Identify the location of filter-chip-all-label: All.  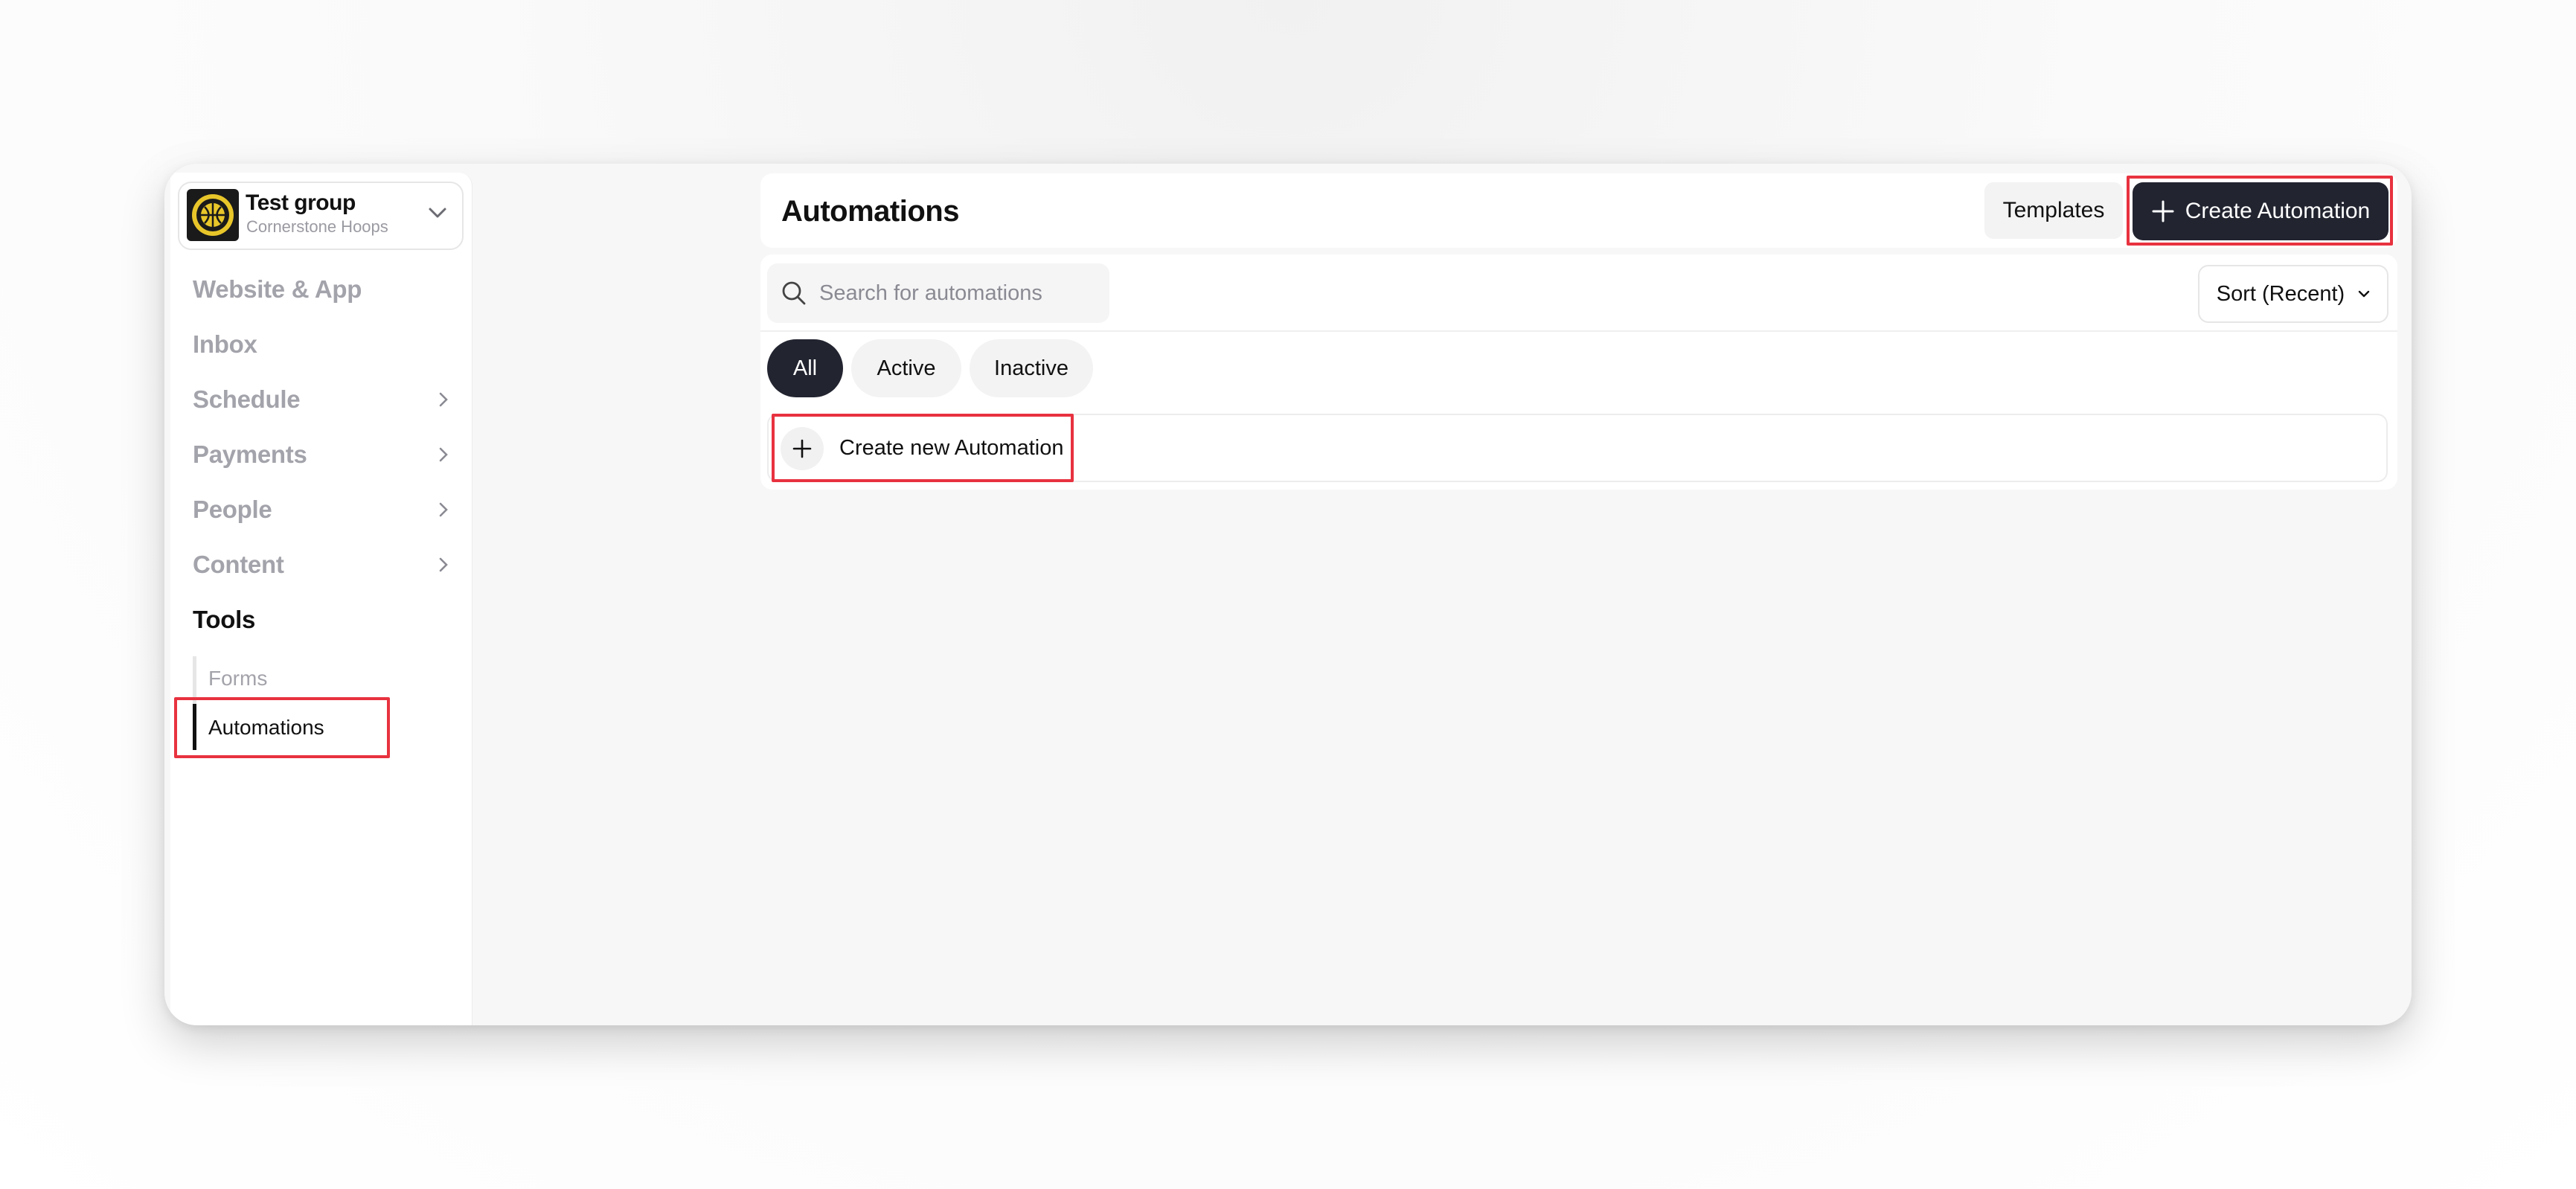
(805, 368).